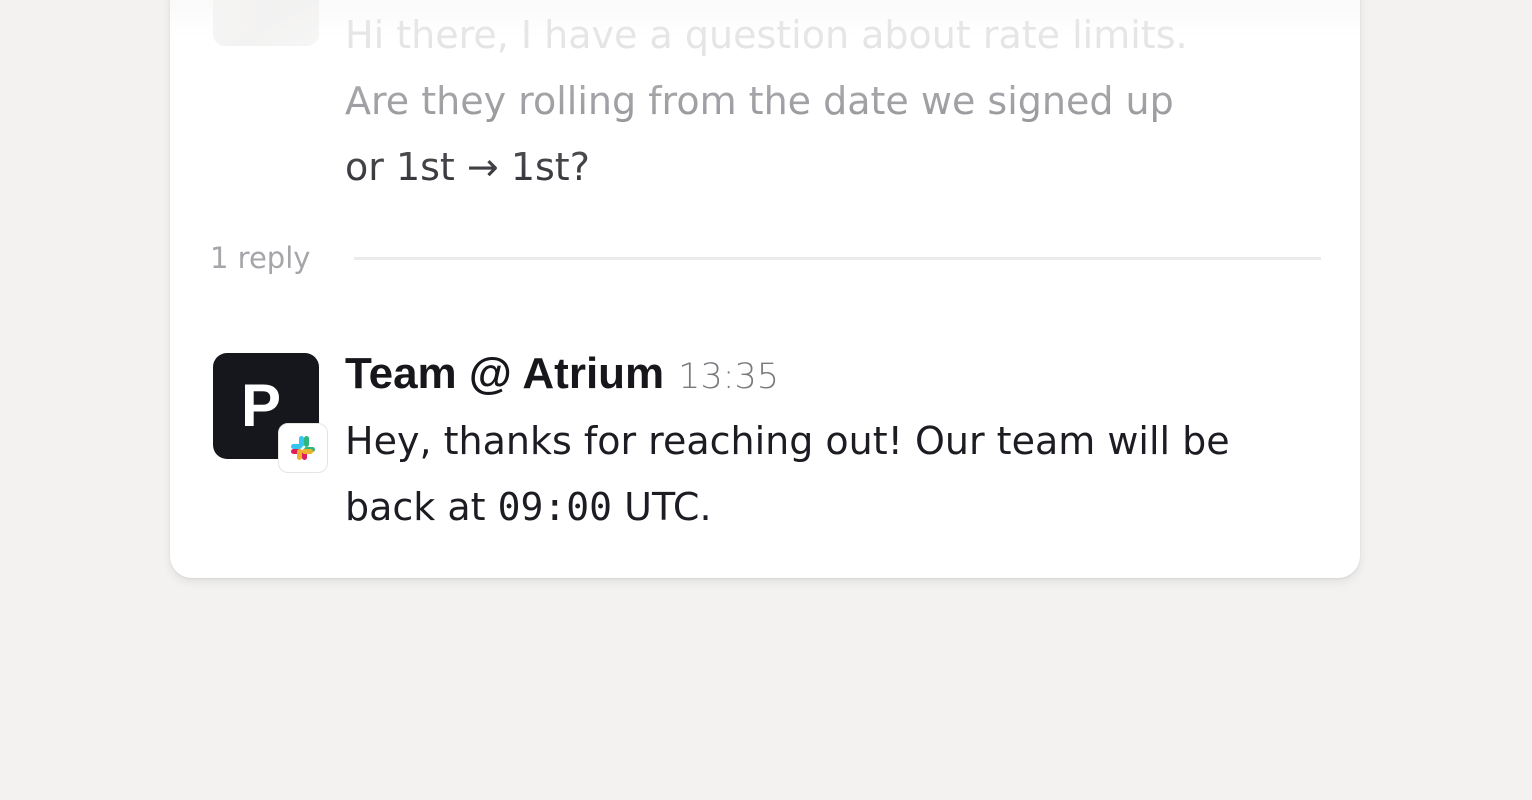 This screenshot has width=1532, height=800. Describe the element at coordinates (662, 507) in the screenshot. I see `reply-text-end: UTC.` at that location.